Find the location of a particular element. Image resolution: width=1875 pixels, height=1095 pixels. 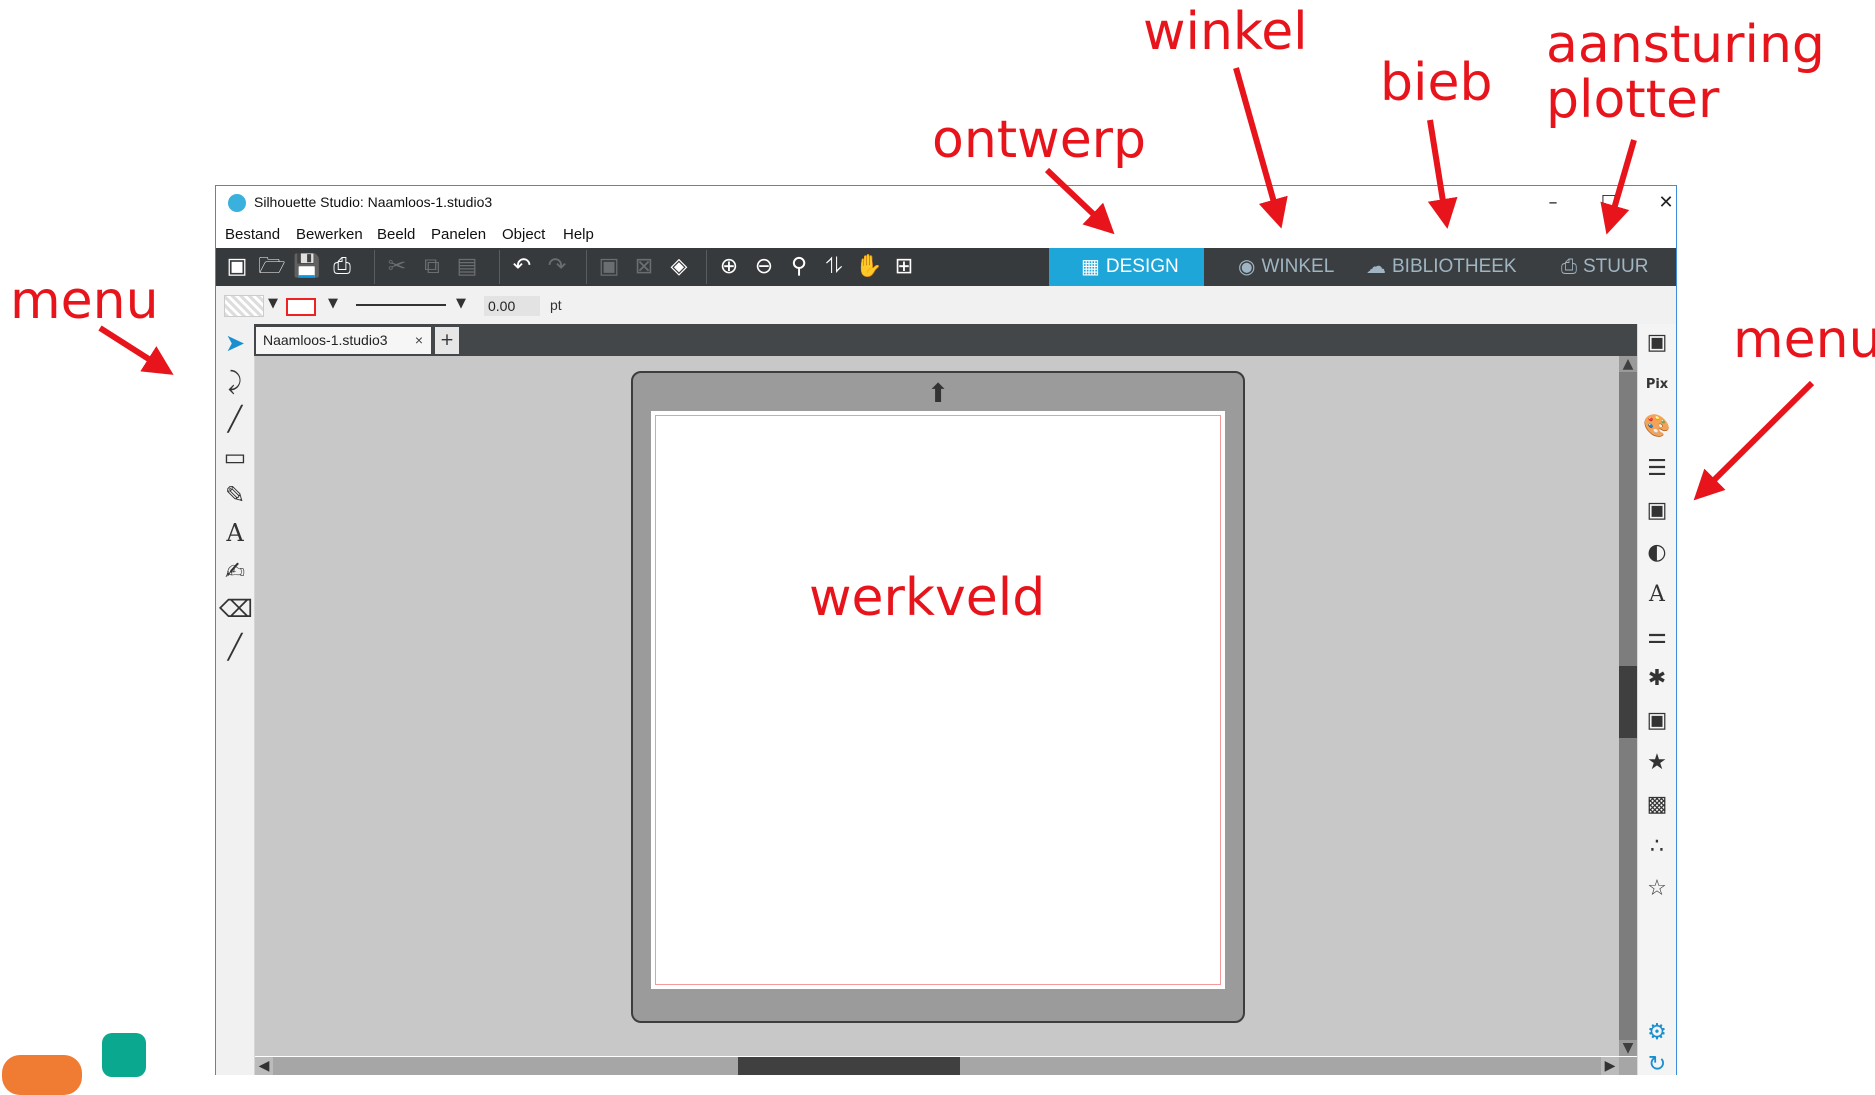

brand-logo-orange is located at coordinates (42, 1075).